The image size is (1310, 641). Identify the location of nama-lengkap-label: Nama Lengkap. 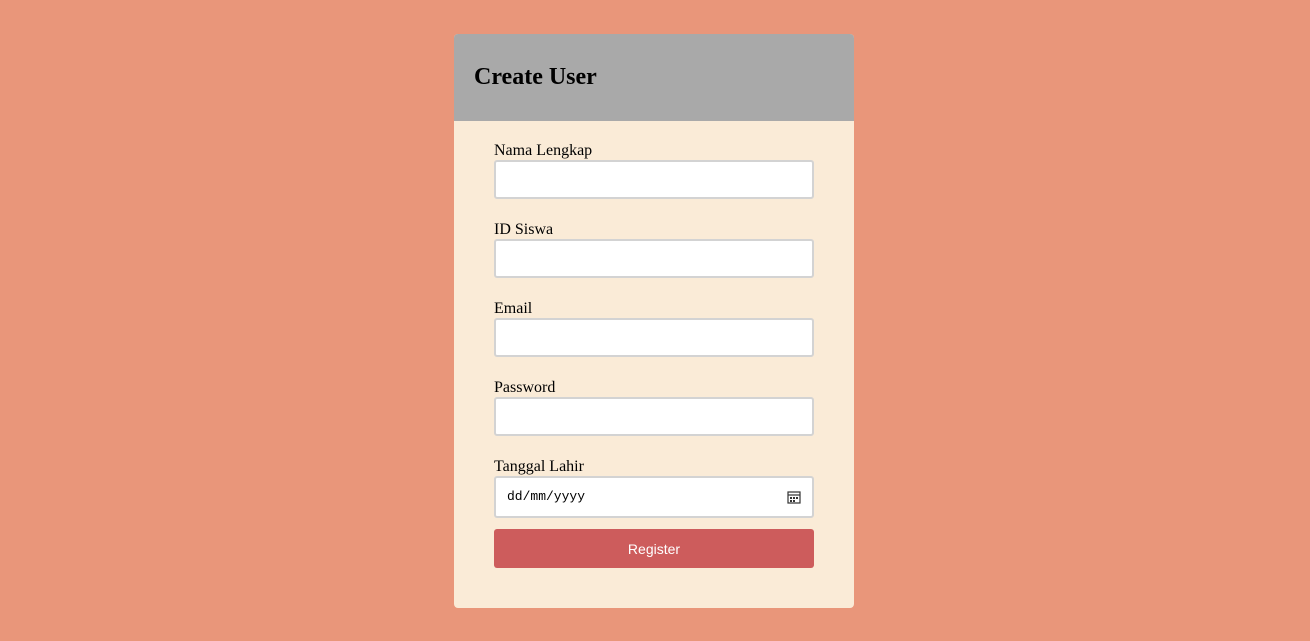
(543, 150).